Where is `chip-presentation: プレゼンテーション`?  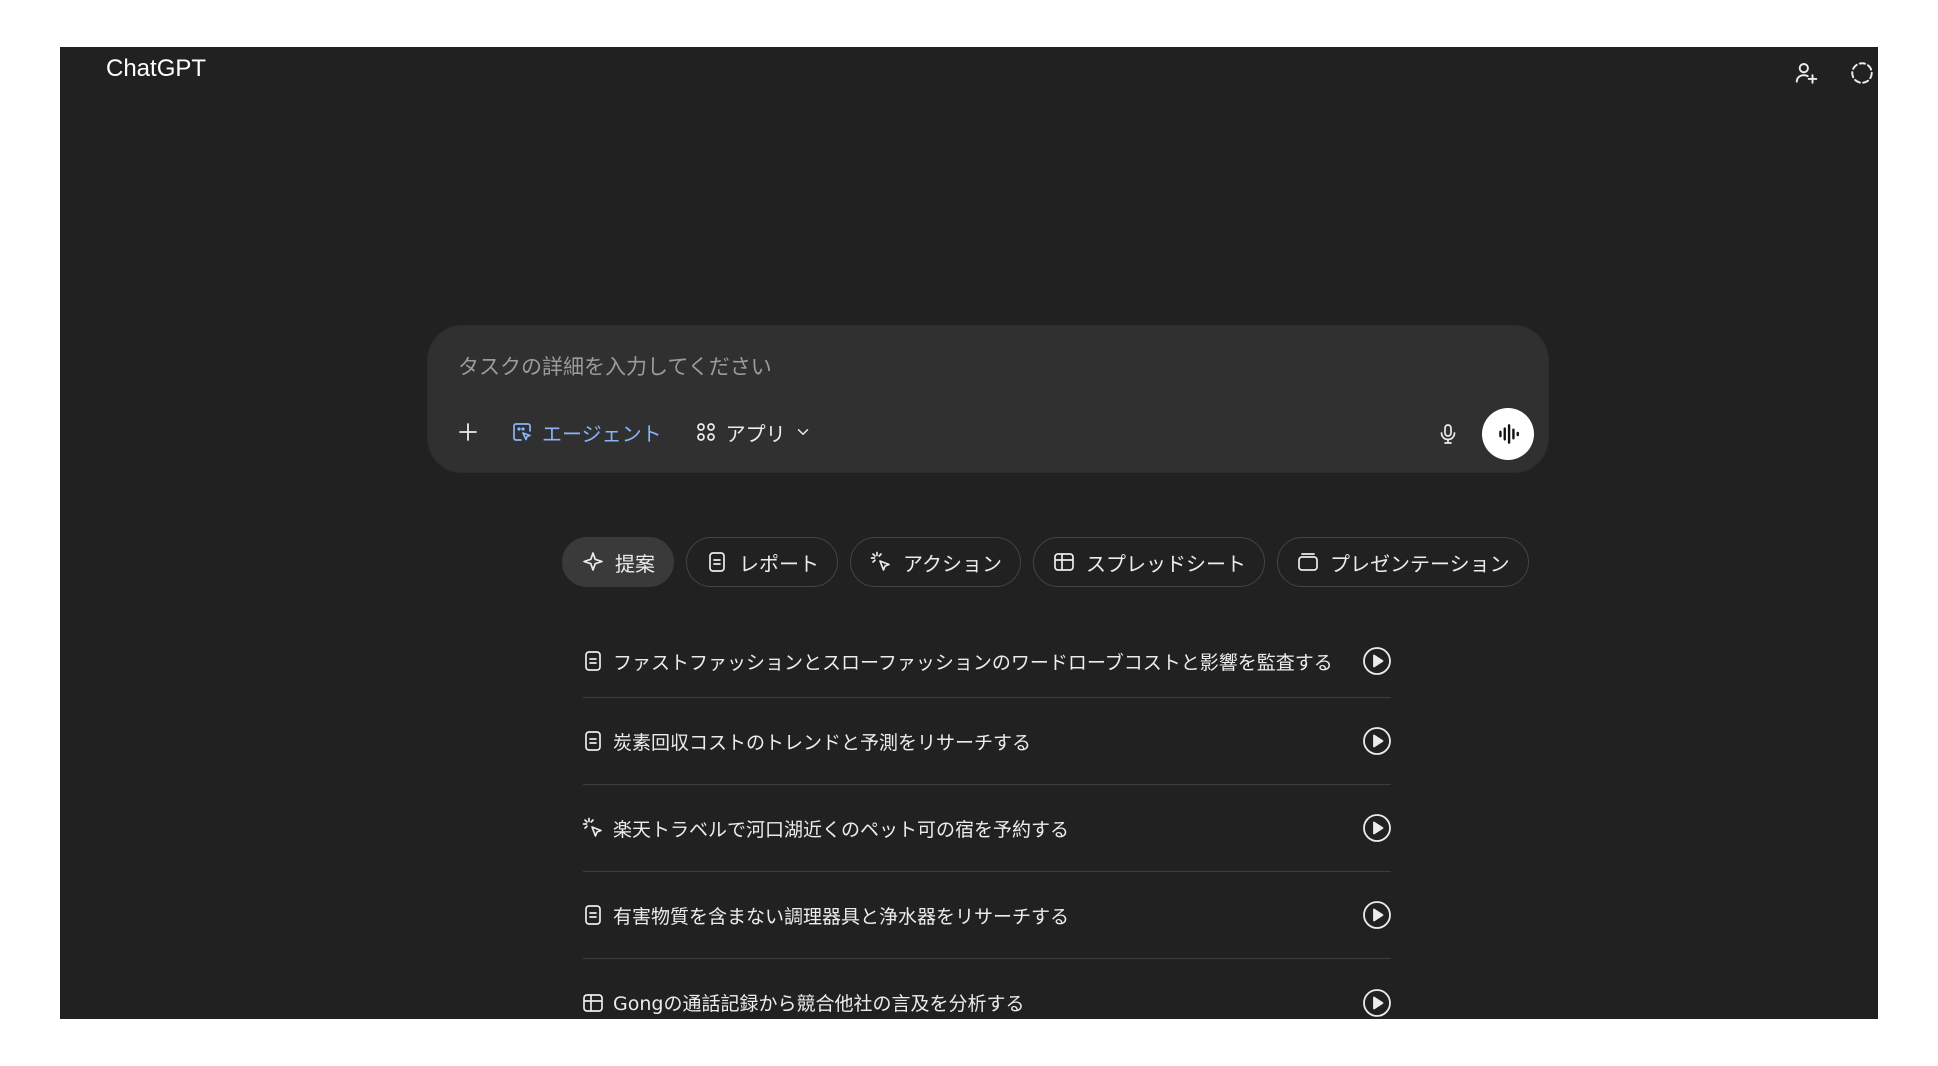
chip-presentation: プレゼンテーション is located at coordinates (1403, 562).